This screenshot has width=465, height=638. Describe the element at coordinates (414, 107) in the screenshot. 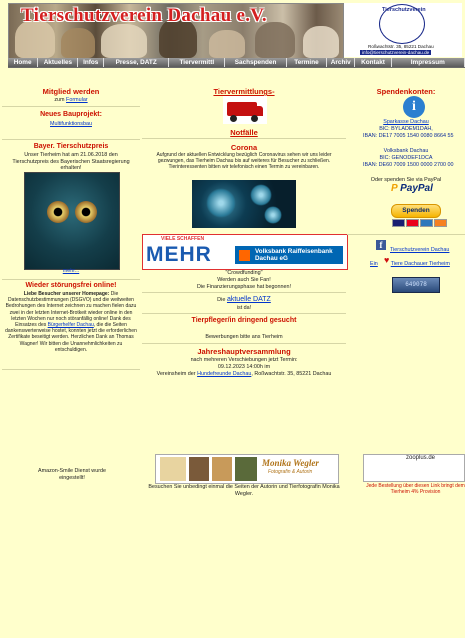

I see `info-icon: i` at that location.